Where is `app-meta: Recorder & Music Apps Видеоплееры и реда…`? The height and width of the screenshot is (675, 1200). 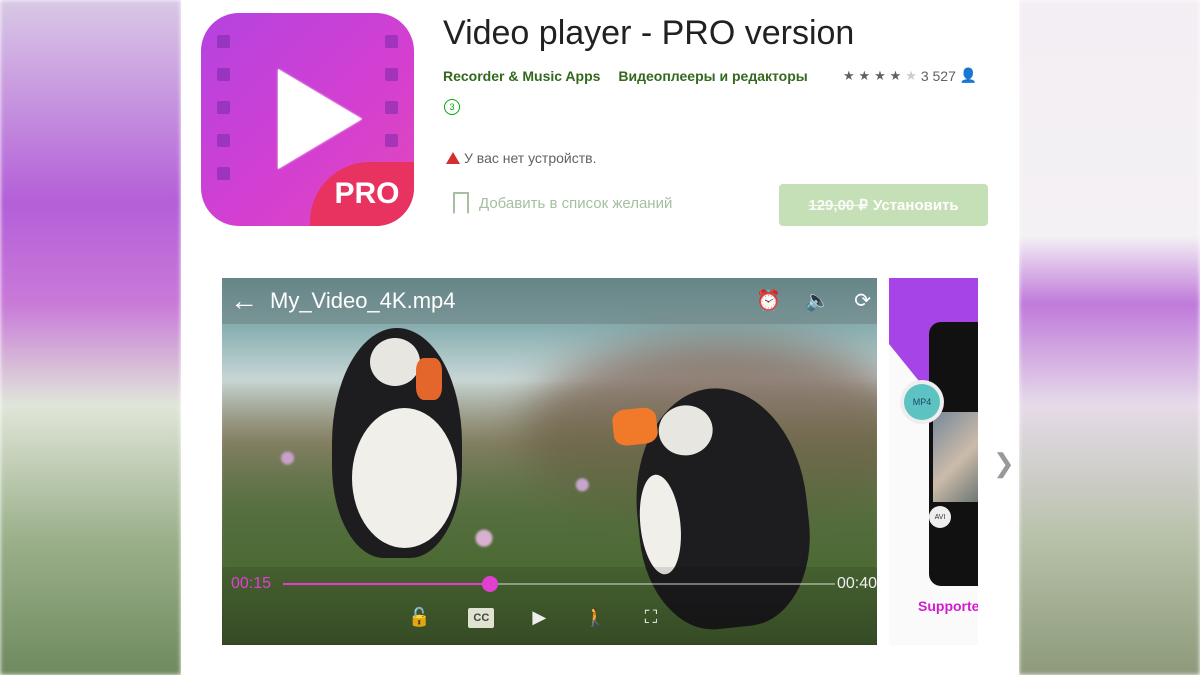
app-meta: Recorder & Music Apps Видеоплееры и реда… is located at coordinates (625, 76).